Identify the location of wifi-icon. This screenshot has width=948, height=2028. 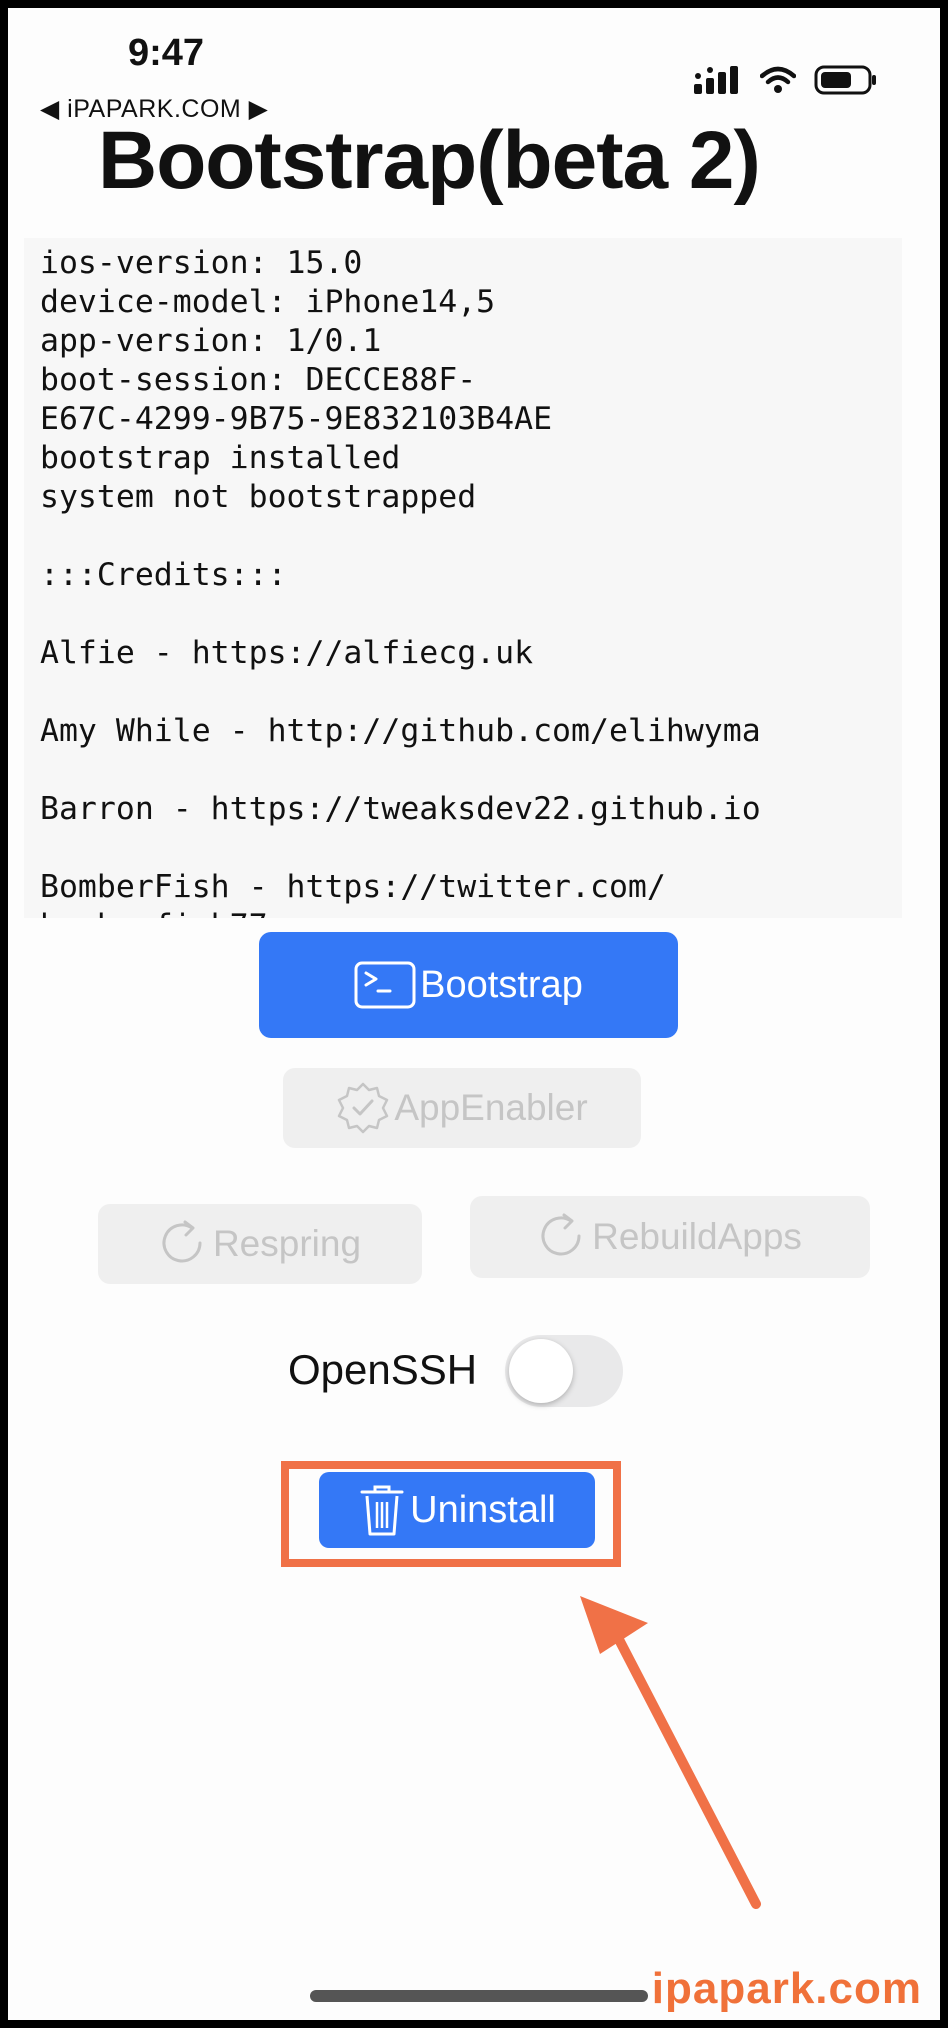
(778, 82).